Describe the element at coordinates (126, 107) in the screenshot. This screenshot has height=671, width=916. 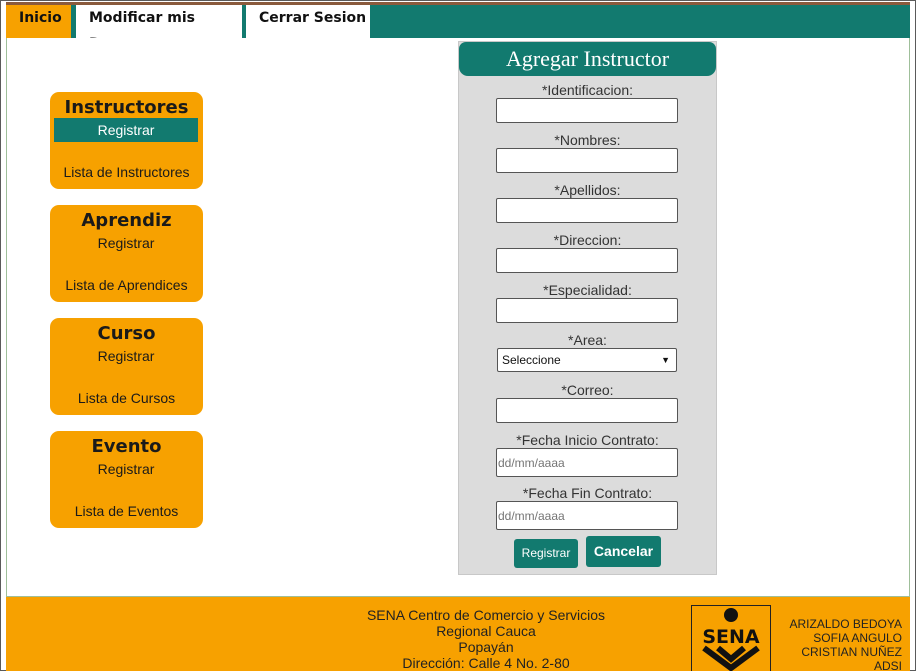
I see `menu-title-instructores: Instructores` at that location.